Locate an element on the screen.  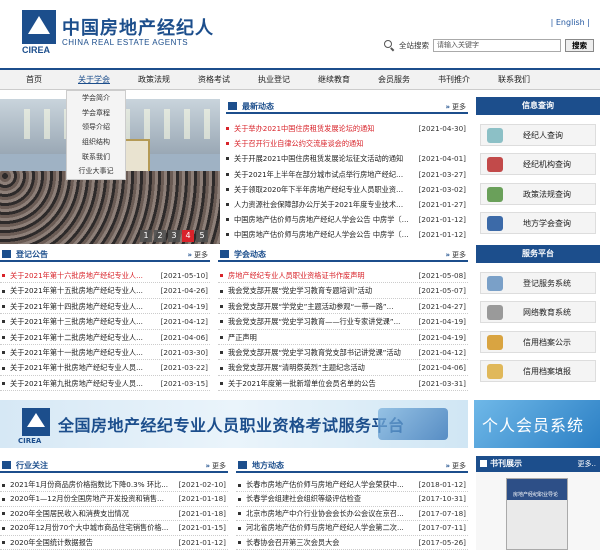
member-system-banner: 个人会员系统 is located at coordinates (537, 424).